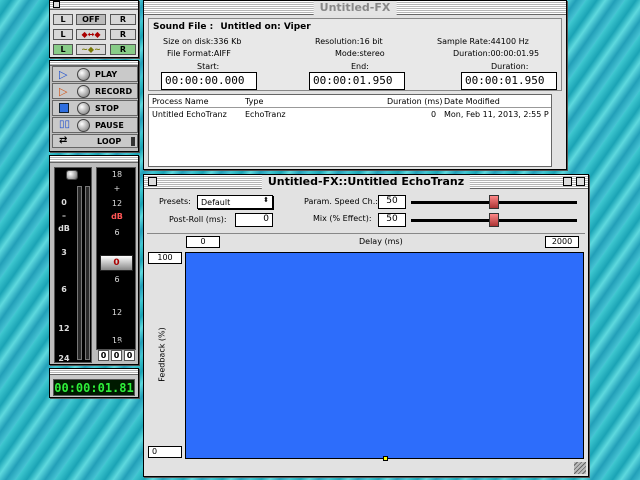 This screenshot has height=480, width=640. Describe the element at coordinates (357, 81) in the screenshot. I see `end-field: 00:00:01.950` at that location.